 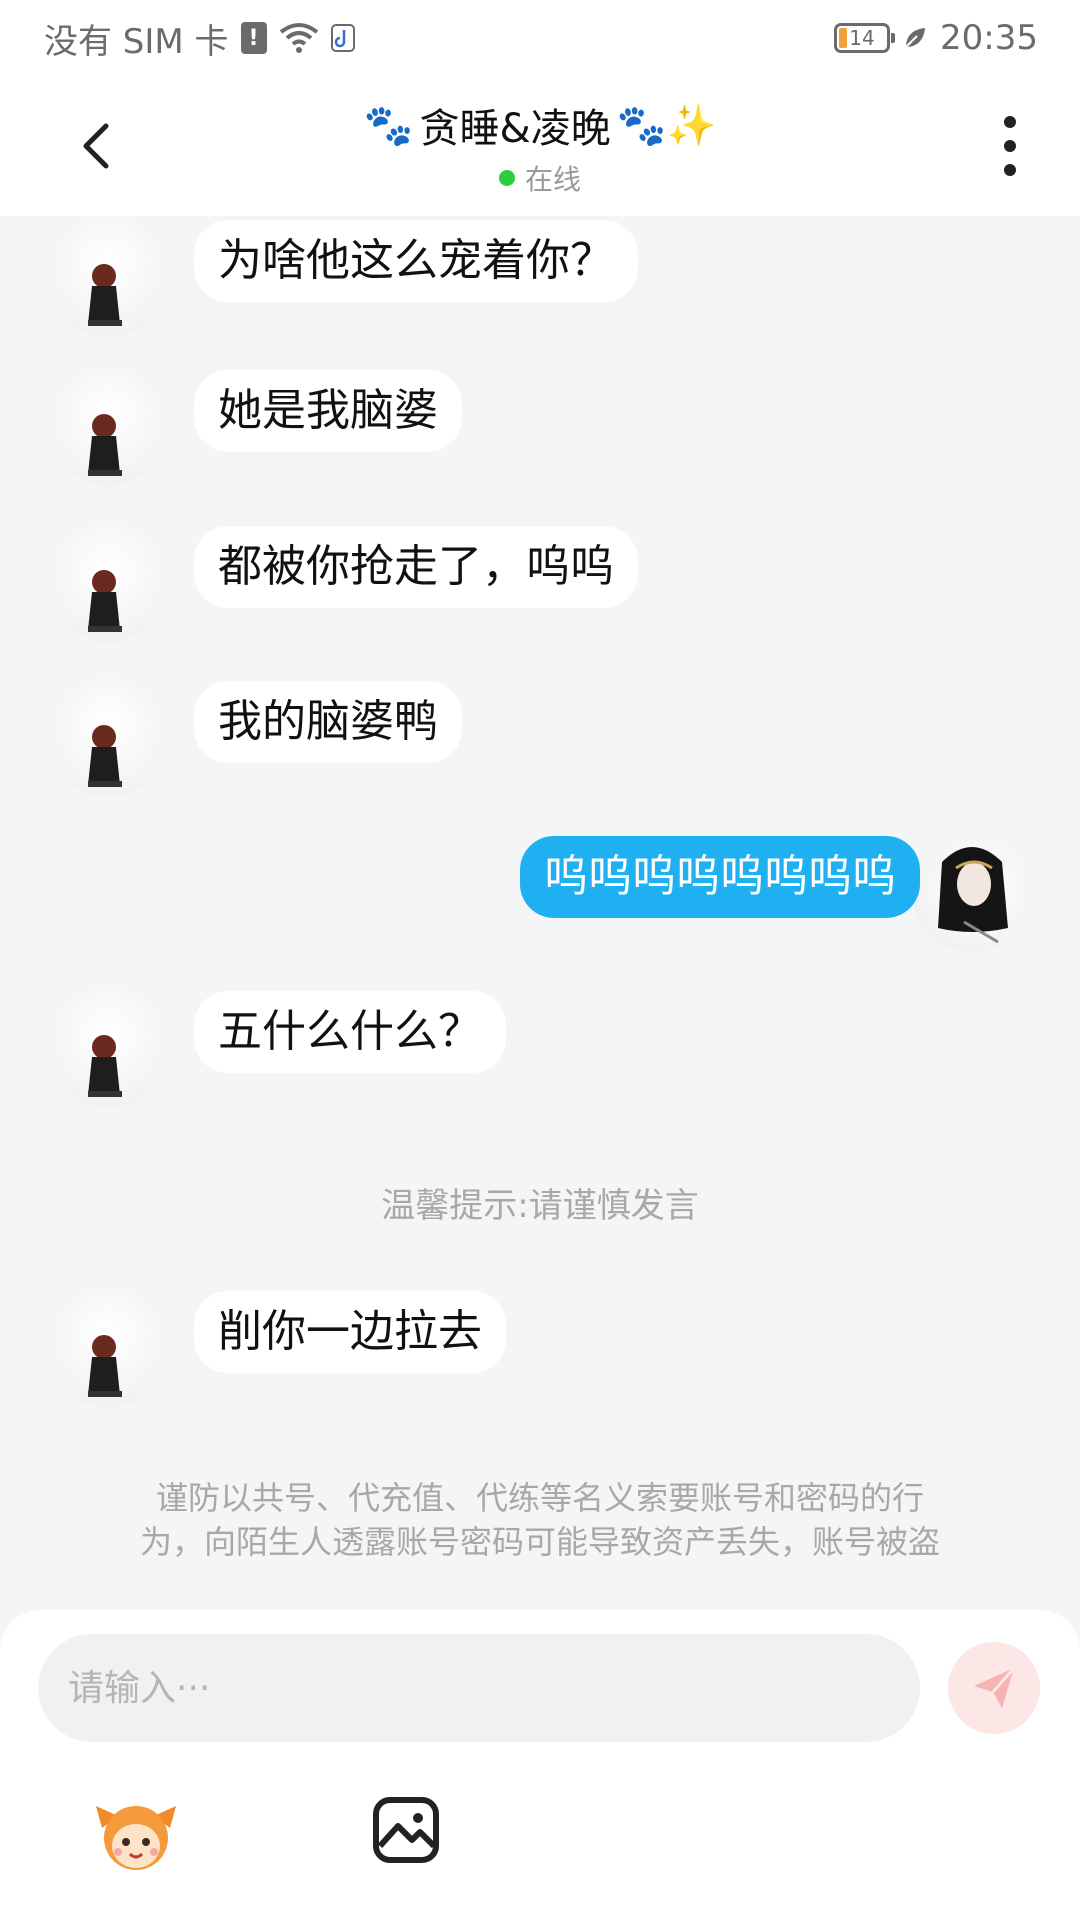 What do you see at coordinates (328, 722) in the screenshot?
I see `message-bubble: 我的脑婆鸭` at bounding box center [328, 722].